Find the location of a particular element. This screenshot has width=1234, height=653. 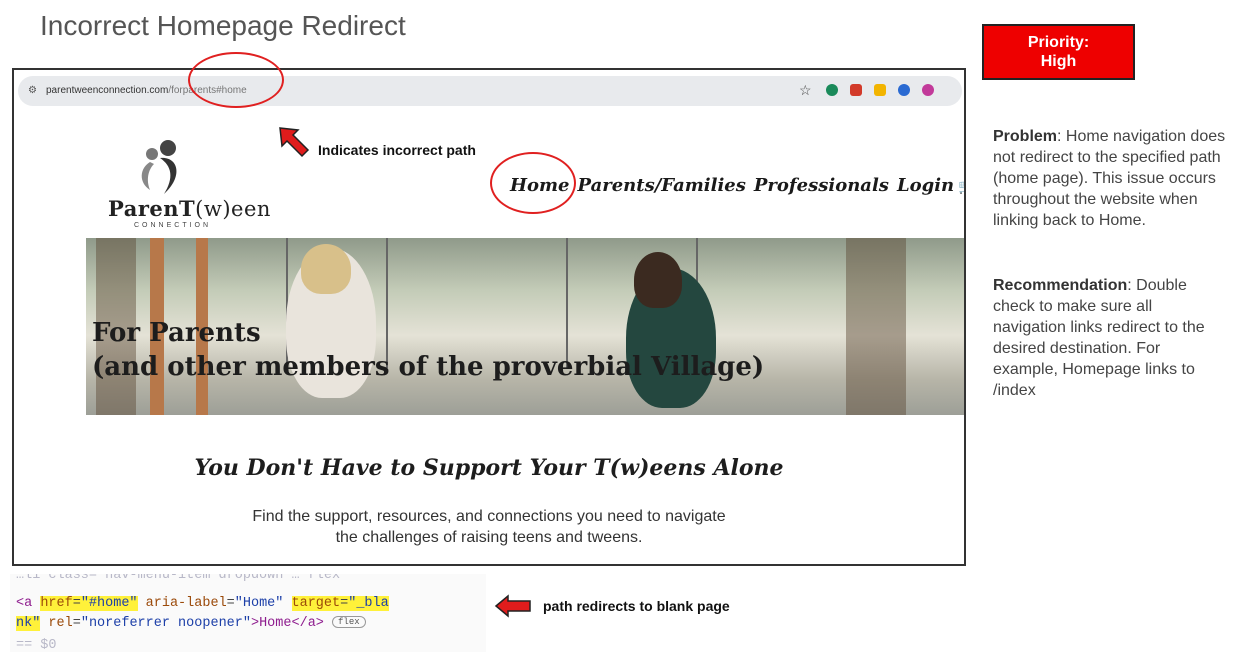

hero-person-right-hair is located at coordinates (658, 280).